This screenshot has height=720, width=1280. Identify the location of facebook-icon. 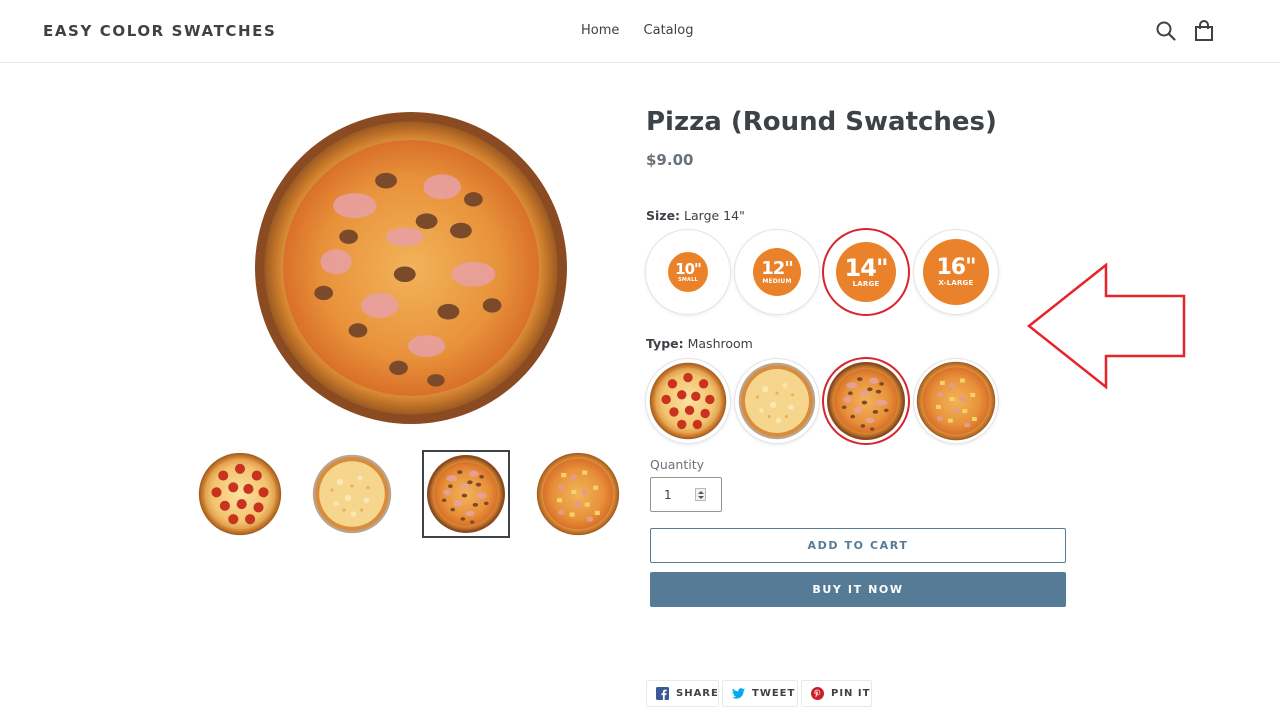
(662, 693).